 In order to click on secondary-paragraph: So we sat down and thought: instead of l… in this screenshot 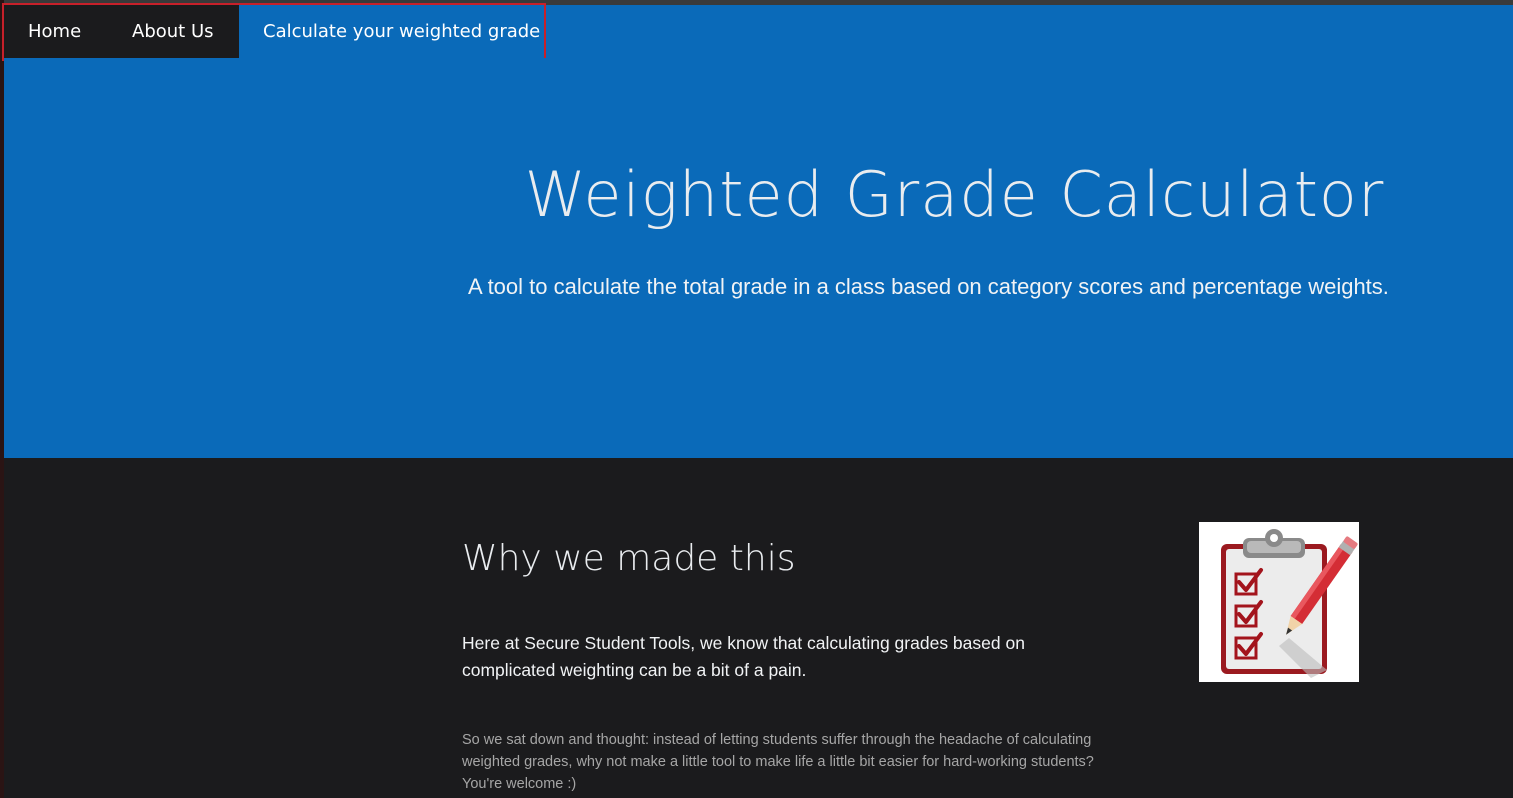, I will do `click(778, 762)`.